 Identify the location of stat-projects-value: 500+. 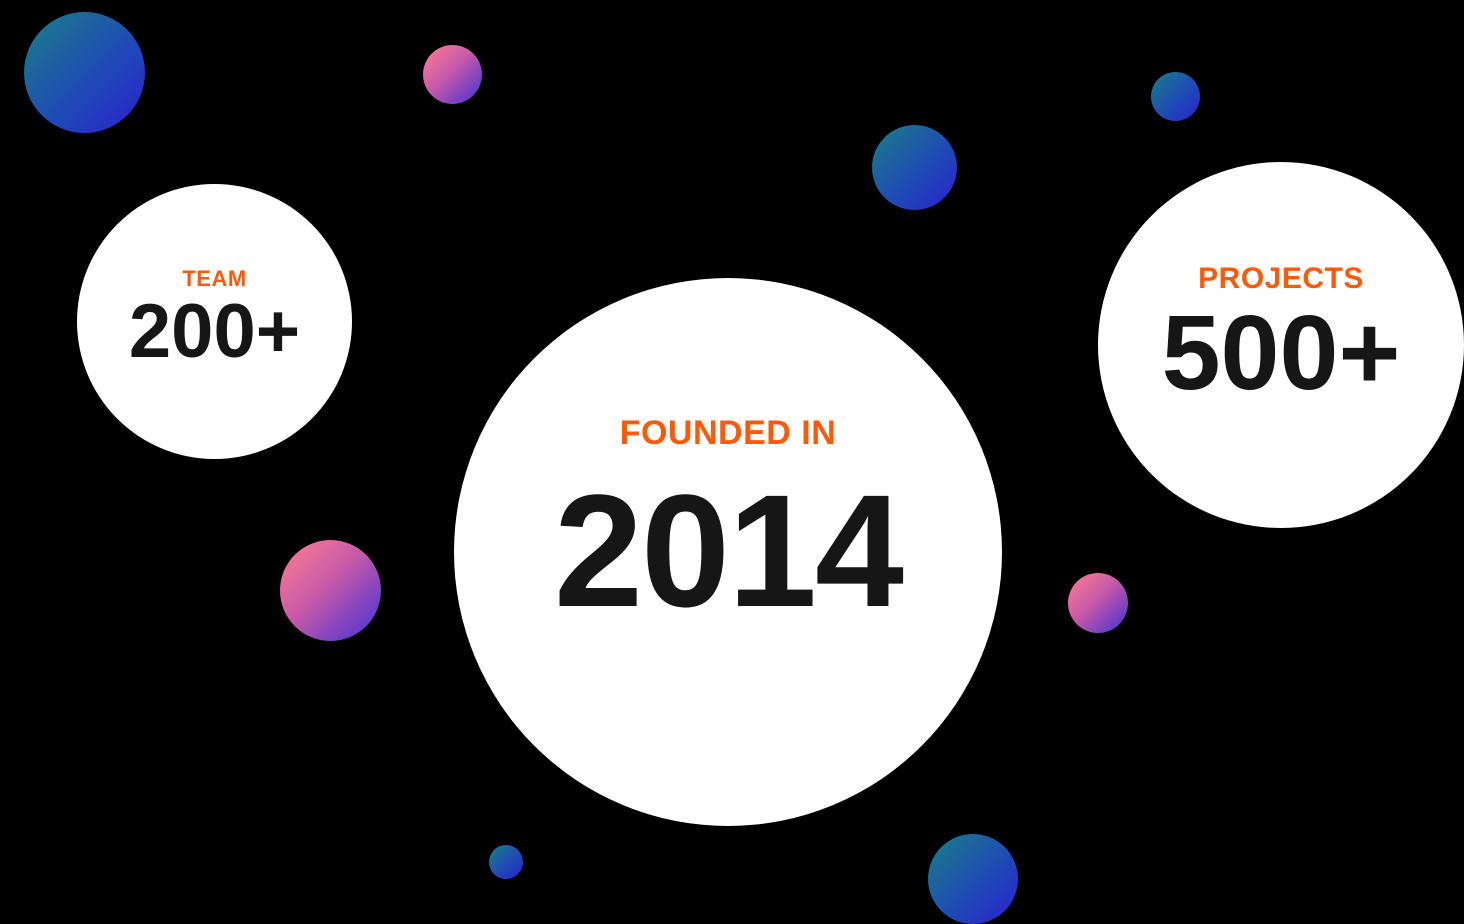
(1281, 353).